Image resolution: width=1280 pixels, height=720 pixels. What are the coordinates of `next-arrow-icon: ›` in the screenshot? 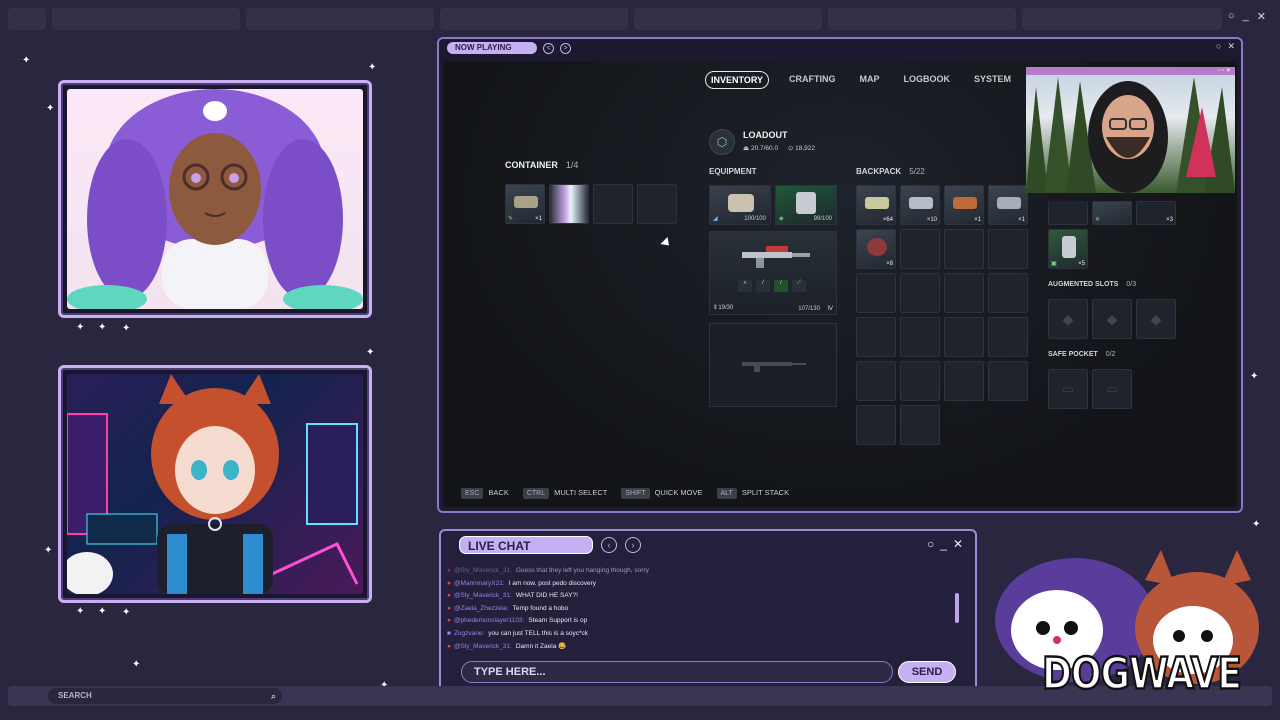 It's located at (633, 545).